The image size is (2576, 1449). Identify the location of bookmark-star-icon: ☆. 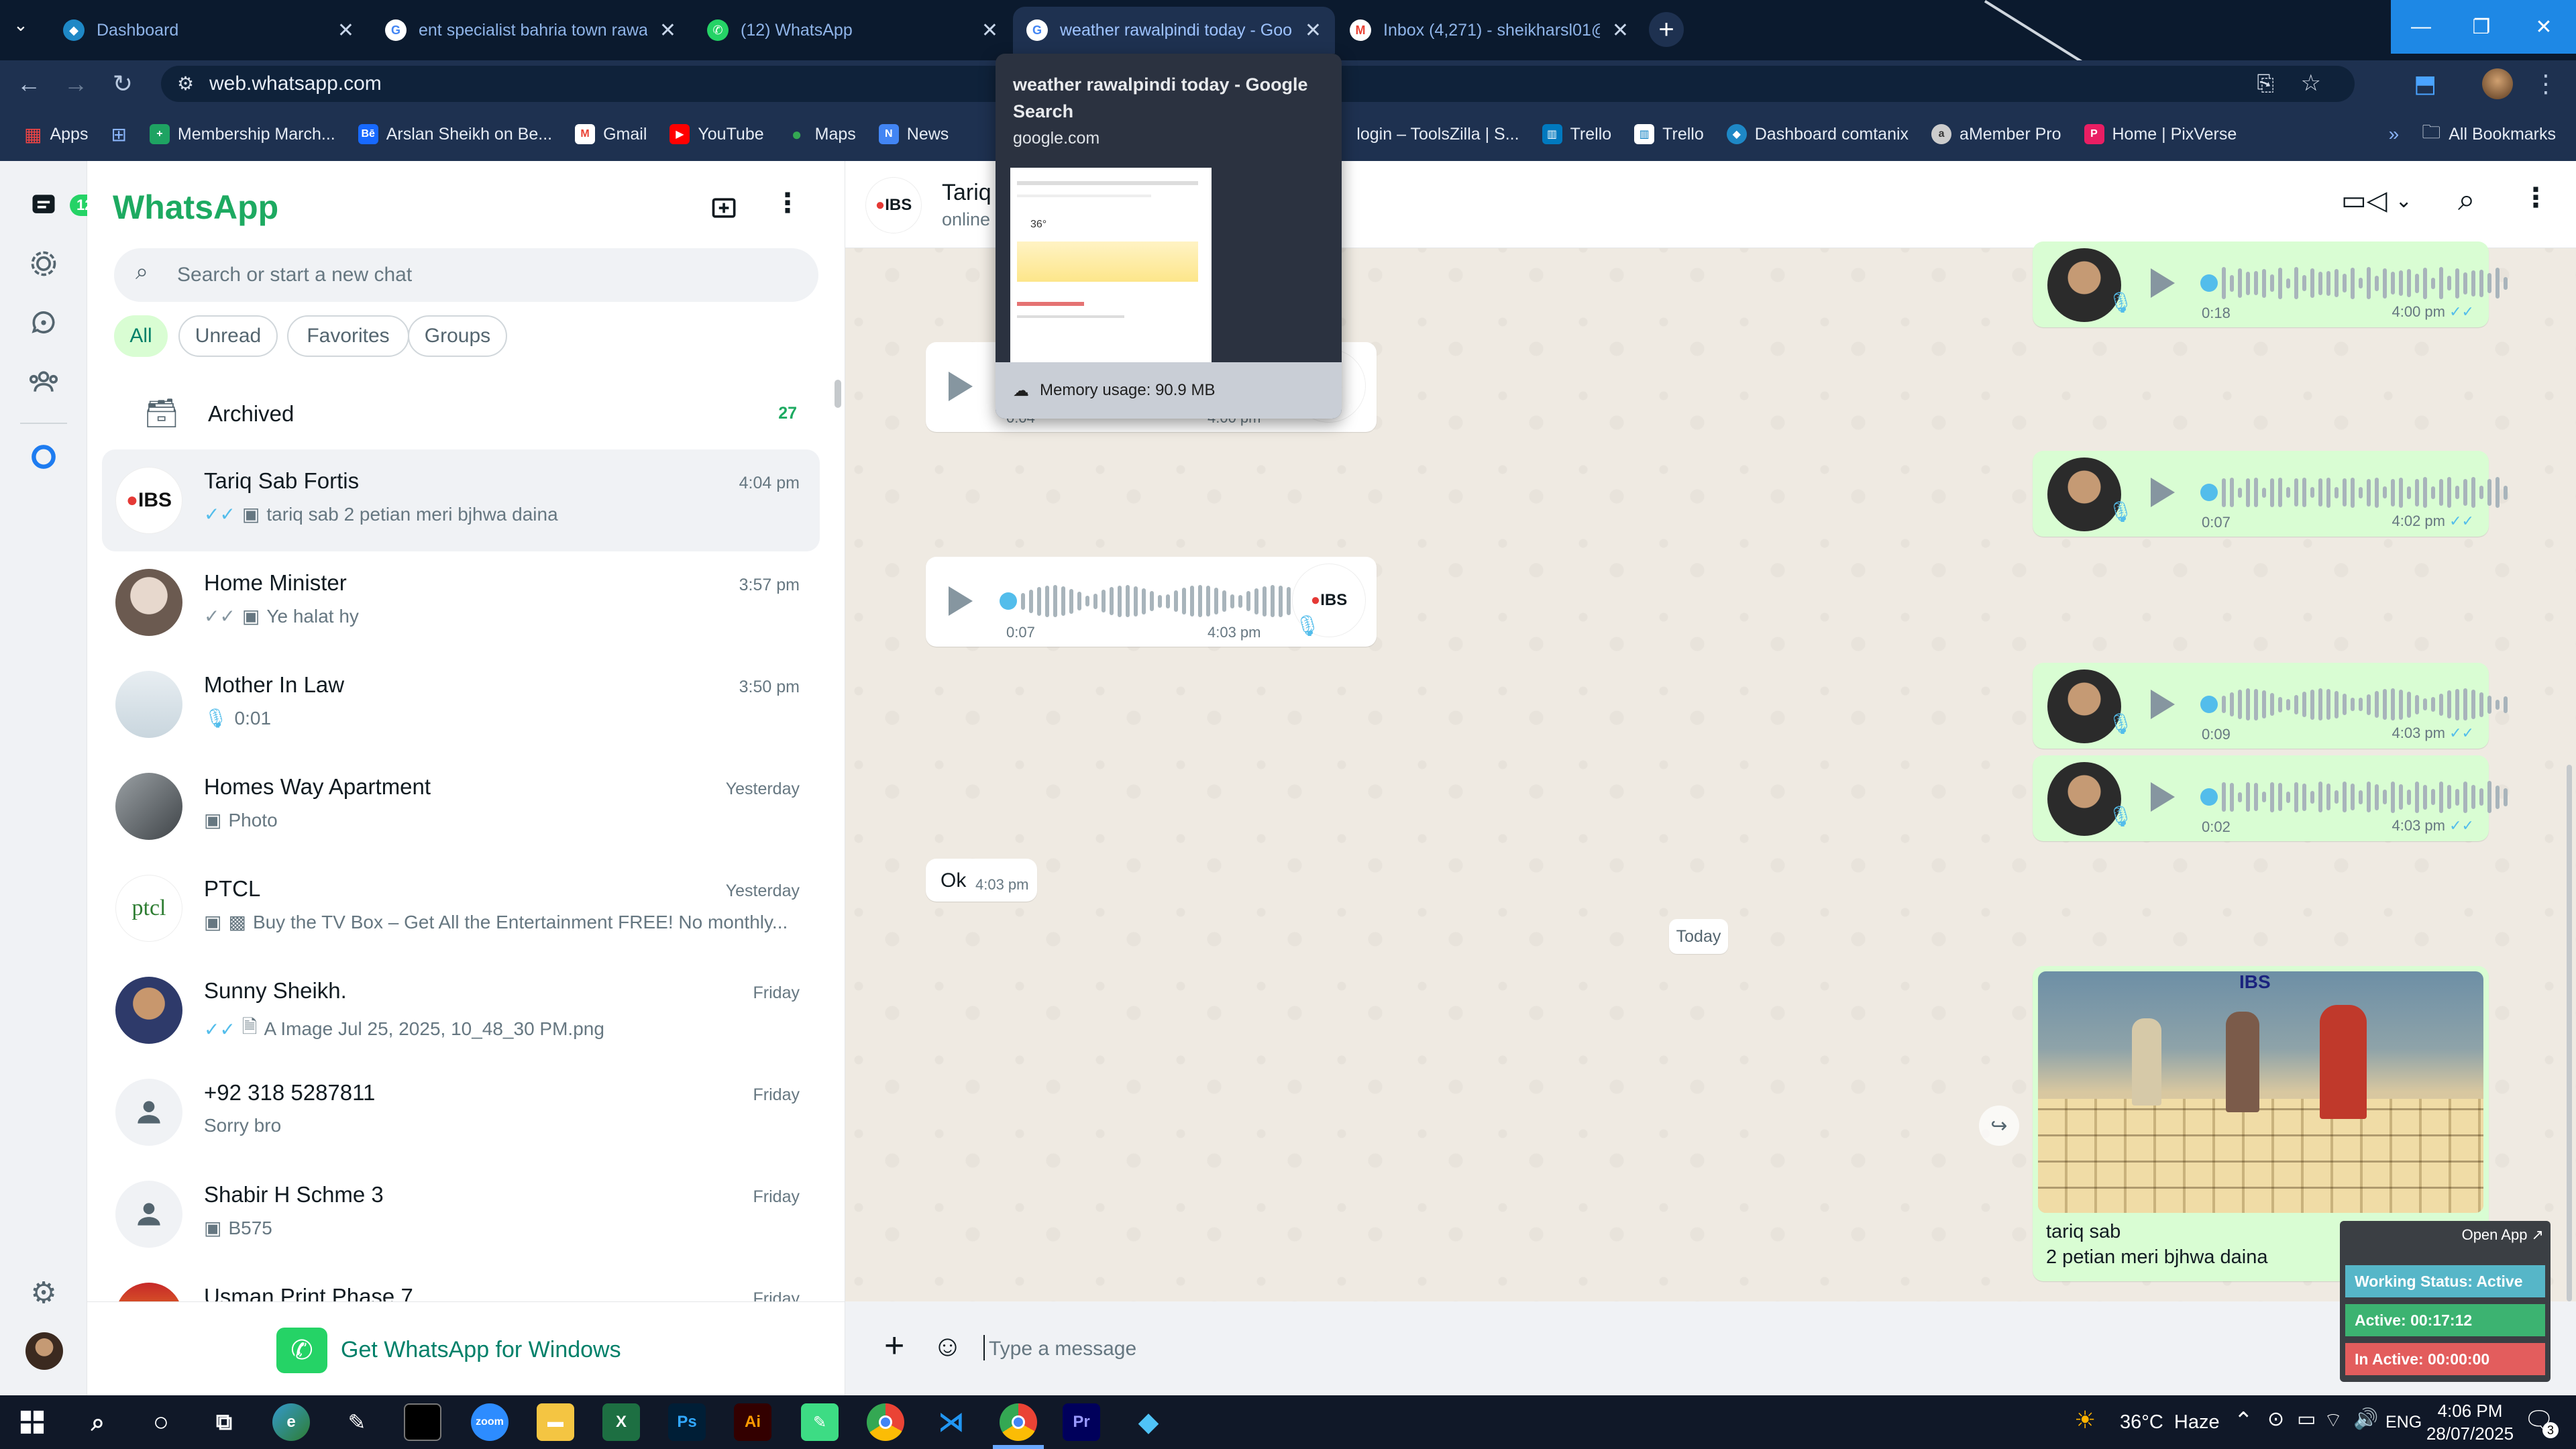
(2311, 83).